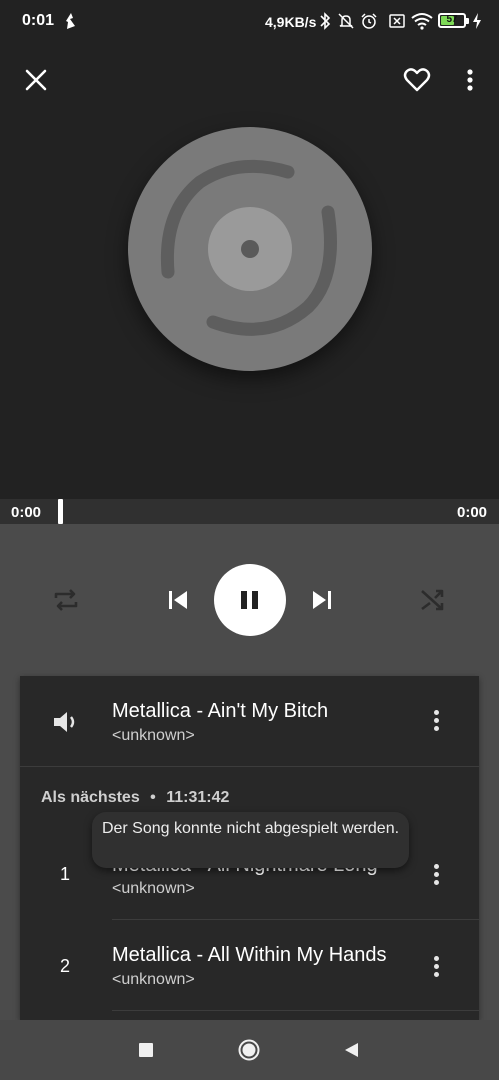 This screenshot has width=499, height=1080. Describe the element at coordinates (178, 600) in the screenshot. I see `previous-icon` at that location.